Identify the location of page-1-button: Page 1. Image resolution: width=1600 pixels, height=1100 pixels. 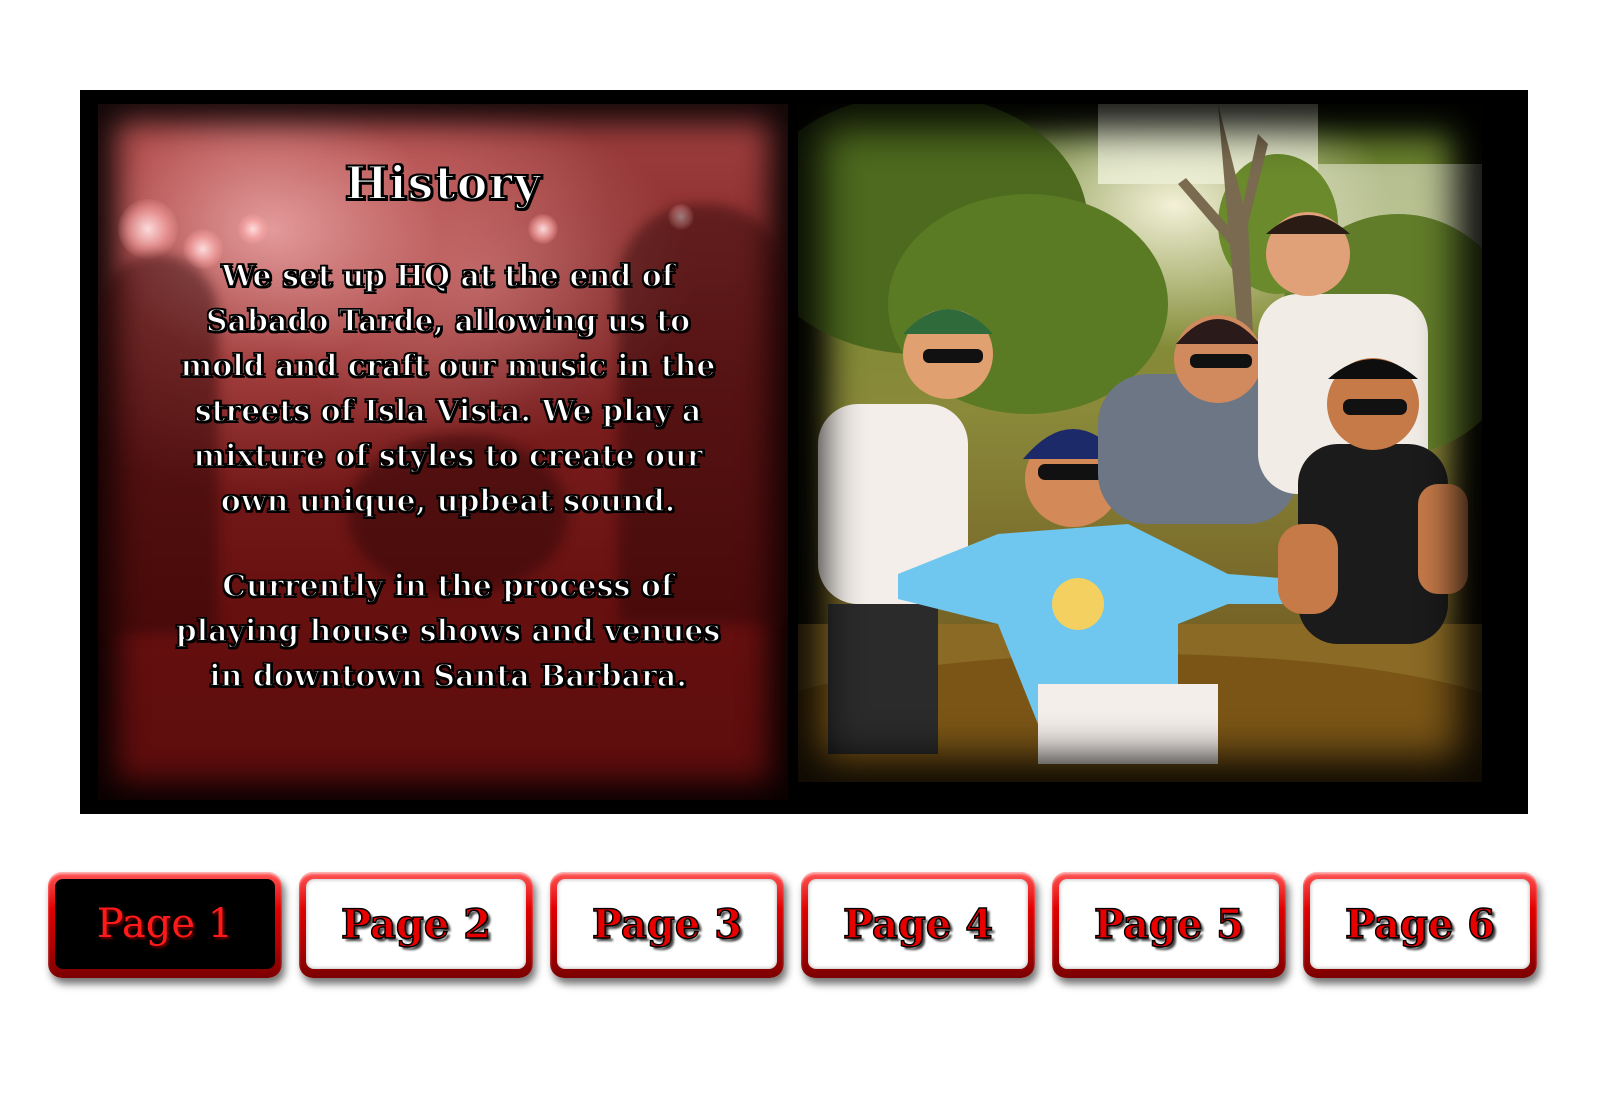
(165, 925).